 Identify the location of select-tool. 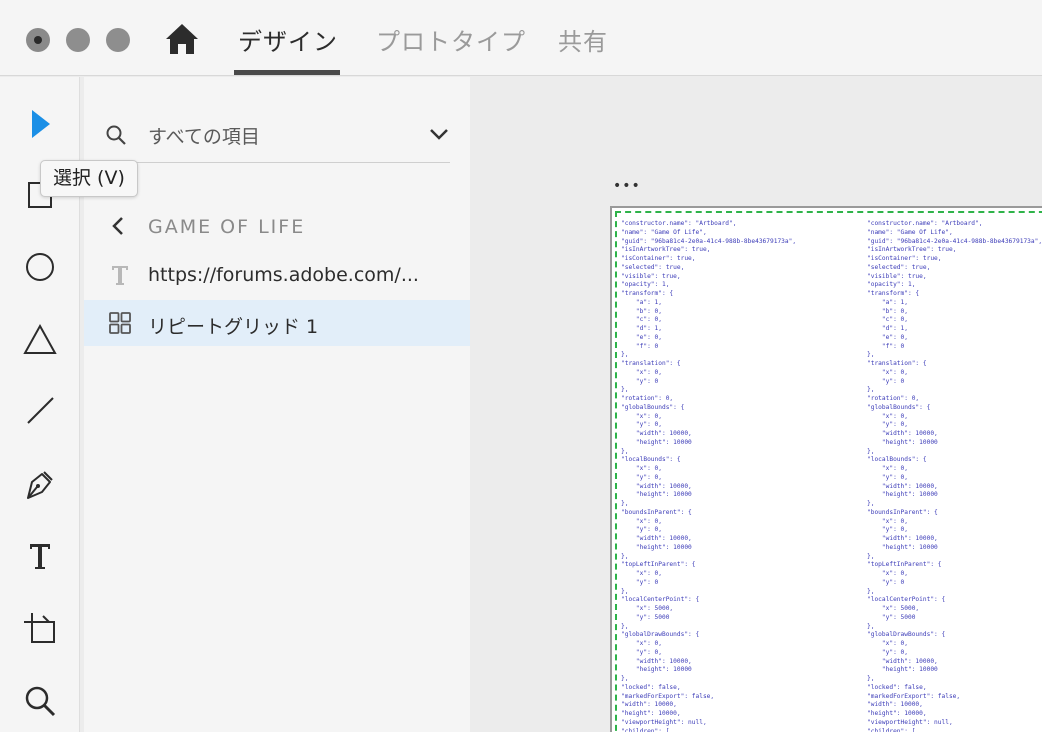
(40, 124).